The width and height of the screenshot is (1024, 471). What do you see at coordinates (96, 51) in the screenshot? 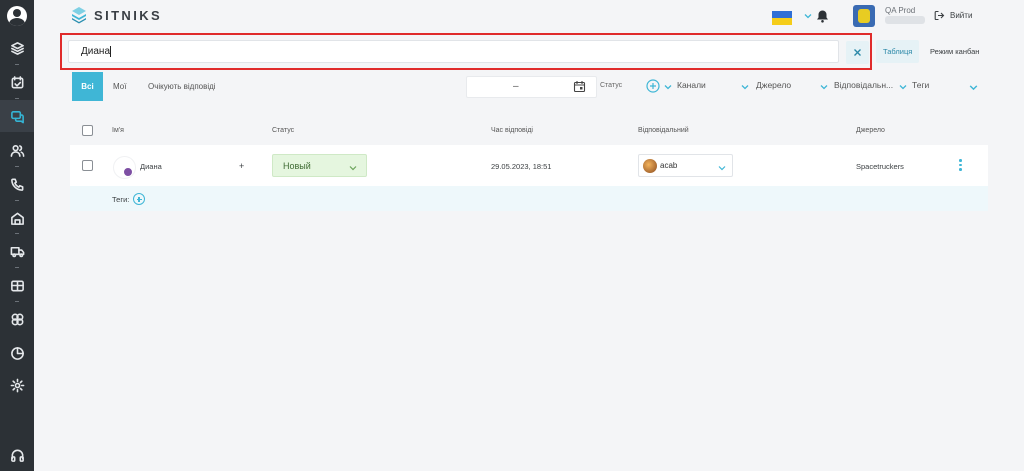
I see `search-value: Диана` at bounding box center [96, 51].